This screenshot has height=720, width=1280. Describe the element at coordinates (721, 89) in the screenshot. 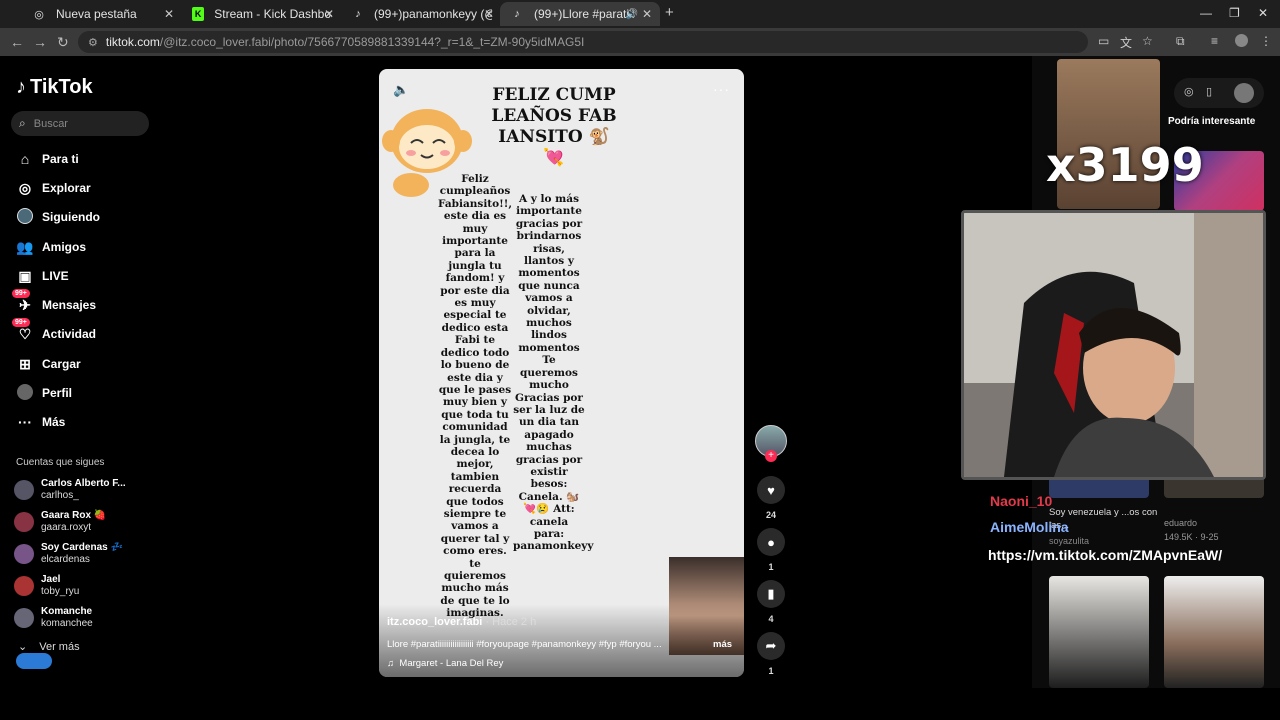

I see `more-options-icon: ···` at that location.